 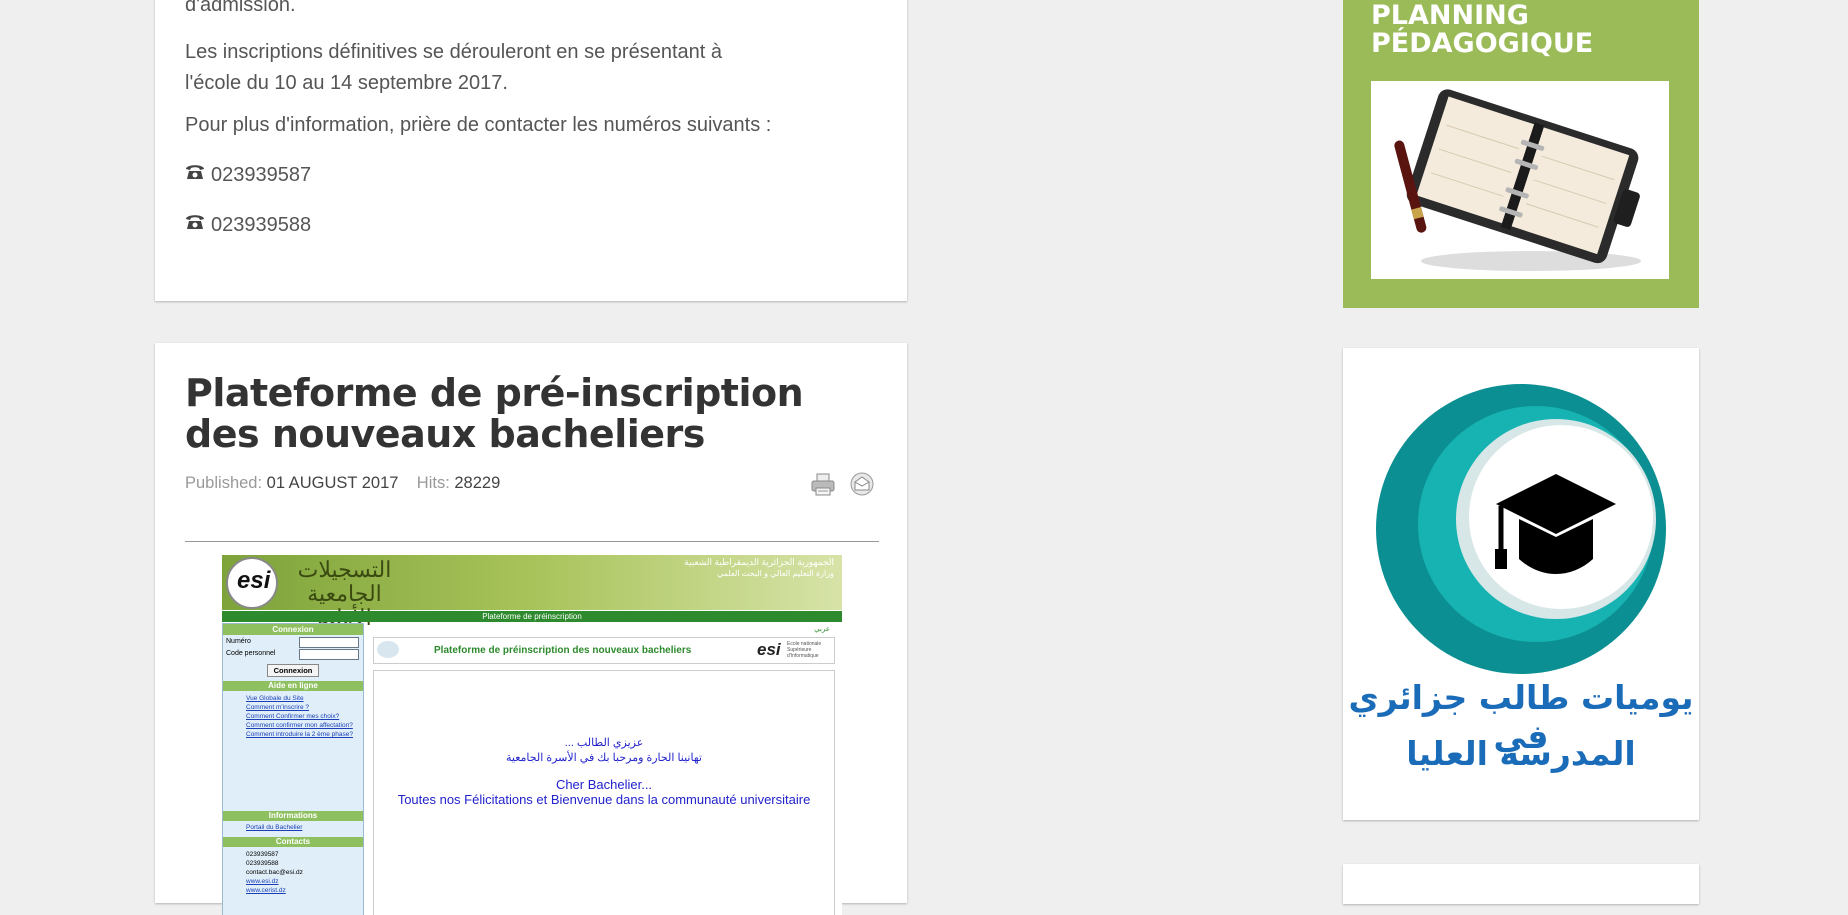 I want to click on article-separator, so click(x=532, y=541).